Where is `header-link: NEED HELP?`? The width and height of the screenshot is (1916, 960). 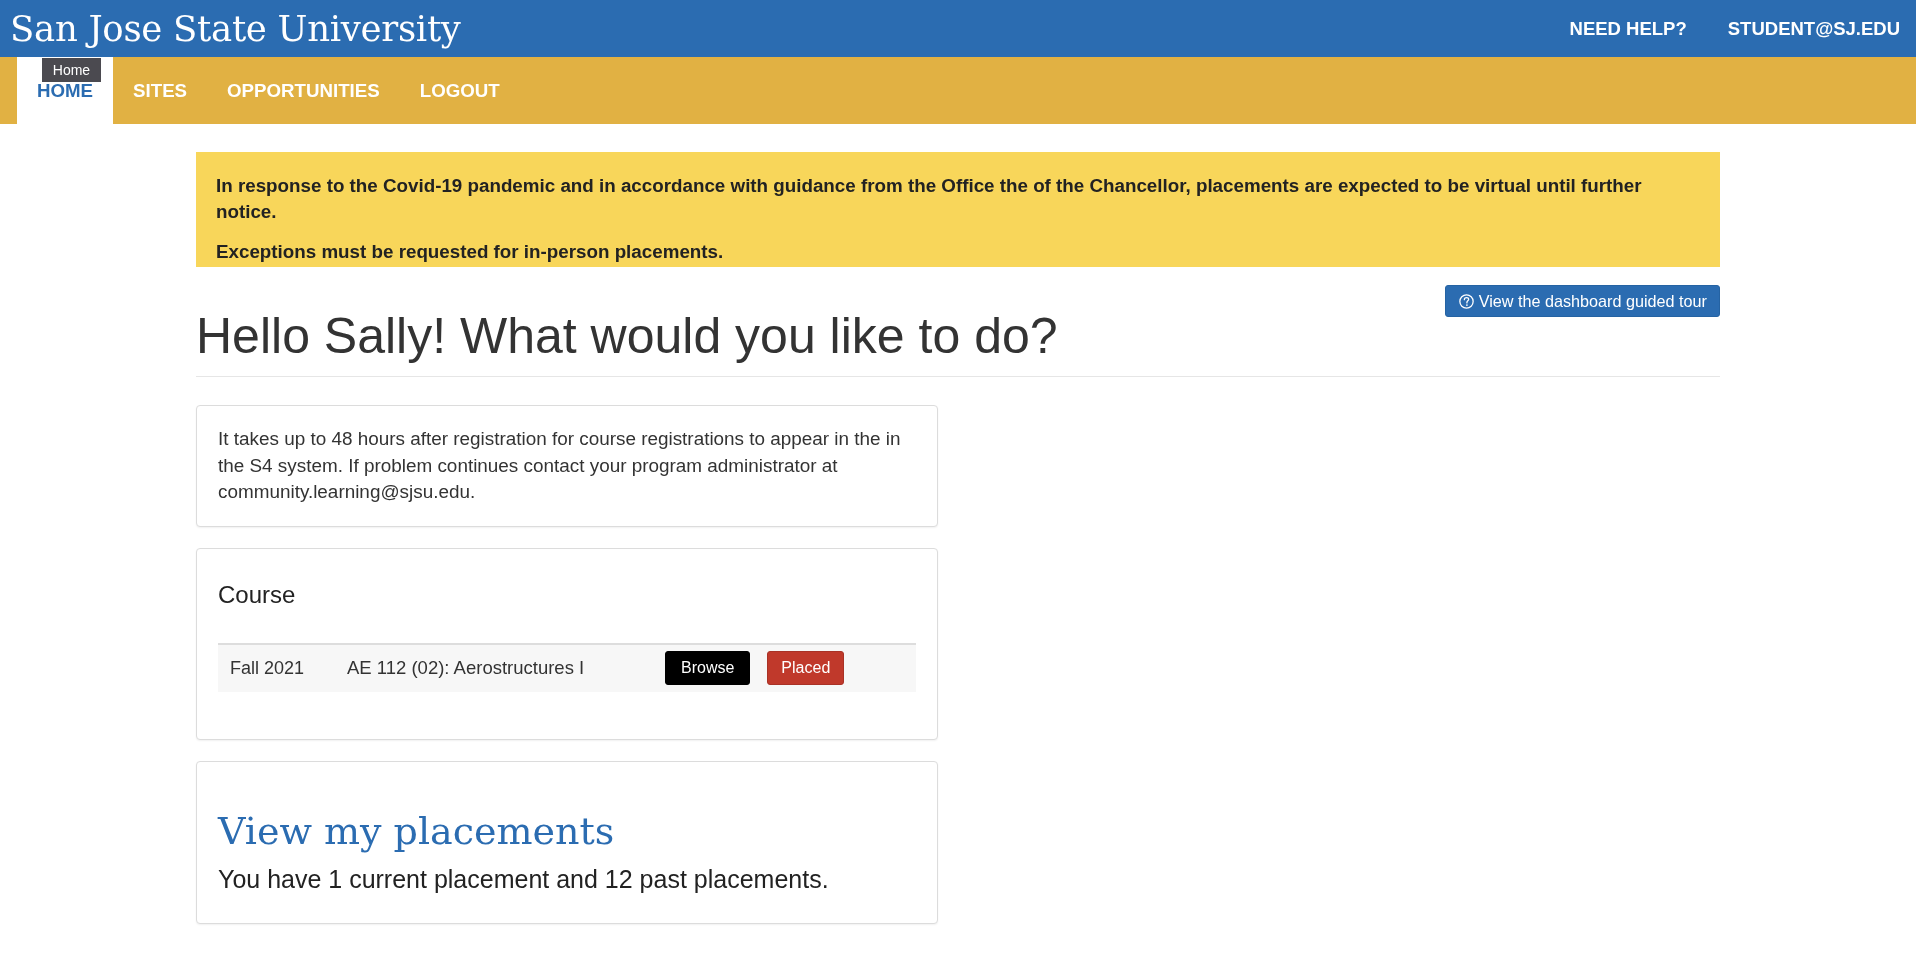
header-link: NEED HELP? is located at coordinates (1628, 28).